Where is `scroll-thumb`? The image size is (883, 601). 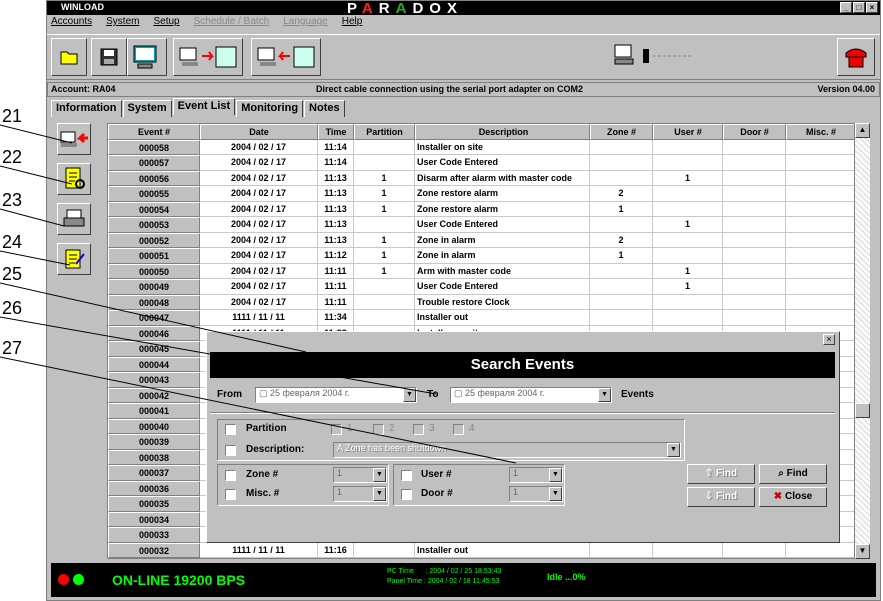 scroll-thumb is located at coordinates (862, 410).